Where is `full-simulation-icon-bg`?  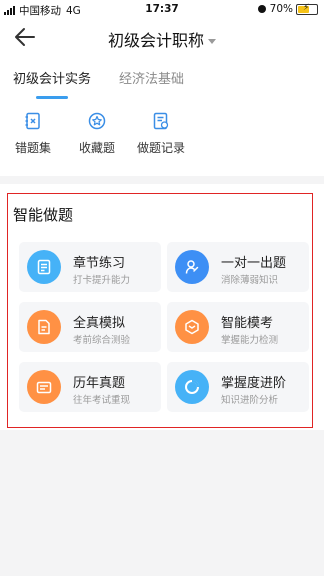
full-simulation-icon-bg is located at coordinates (44, 327).